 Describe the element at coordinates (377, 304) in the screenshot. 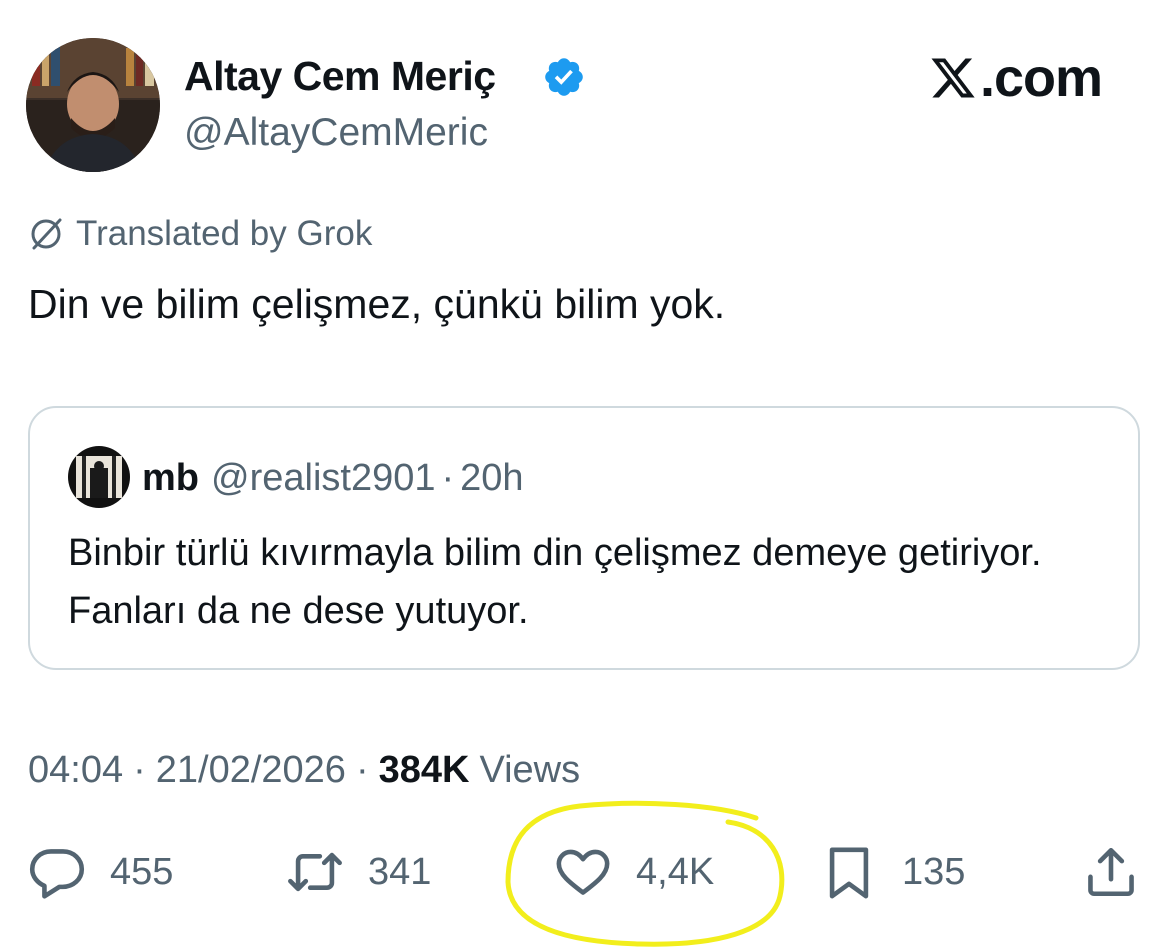

I see `tweet-text: Din ve bilim çelişmez, çünkü bilim yok.` at that location.